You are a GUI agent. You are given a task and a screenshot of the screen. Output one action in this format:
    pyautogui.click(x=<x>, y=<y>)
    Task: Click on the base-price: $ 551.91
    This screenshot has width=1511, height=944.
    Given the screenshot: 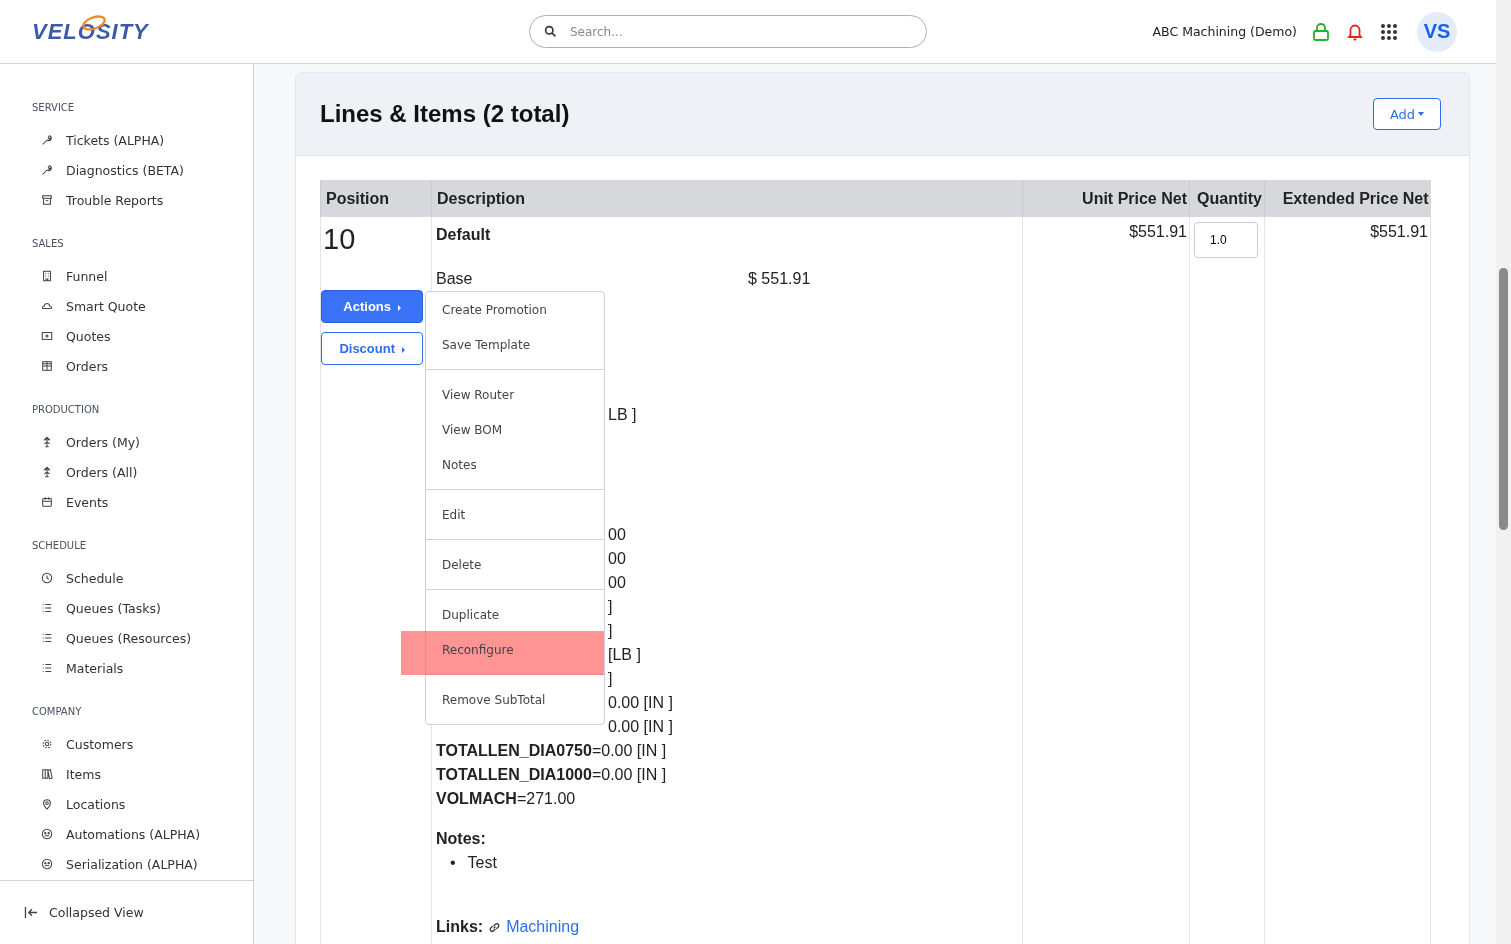 What is the action you would take?
    pyautogui.click(x=779, y=279)
    